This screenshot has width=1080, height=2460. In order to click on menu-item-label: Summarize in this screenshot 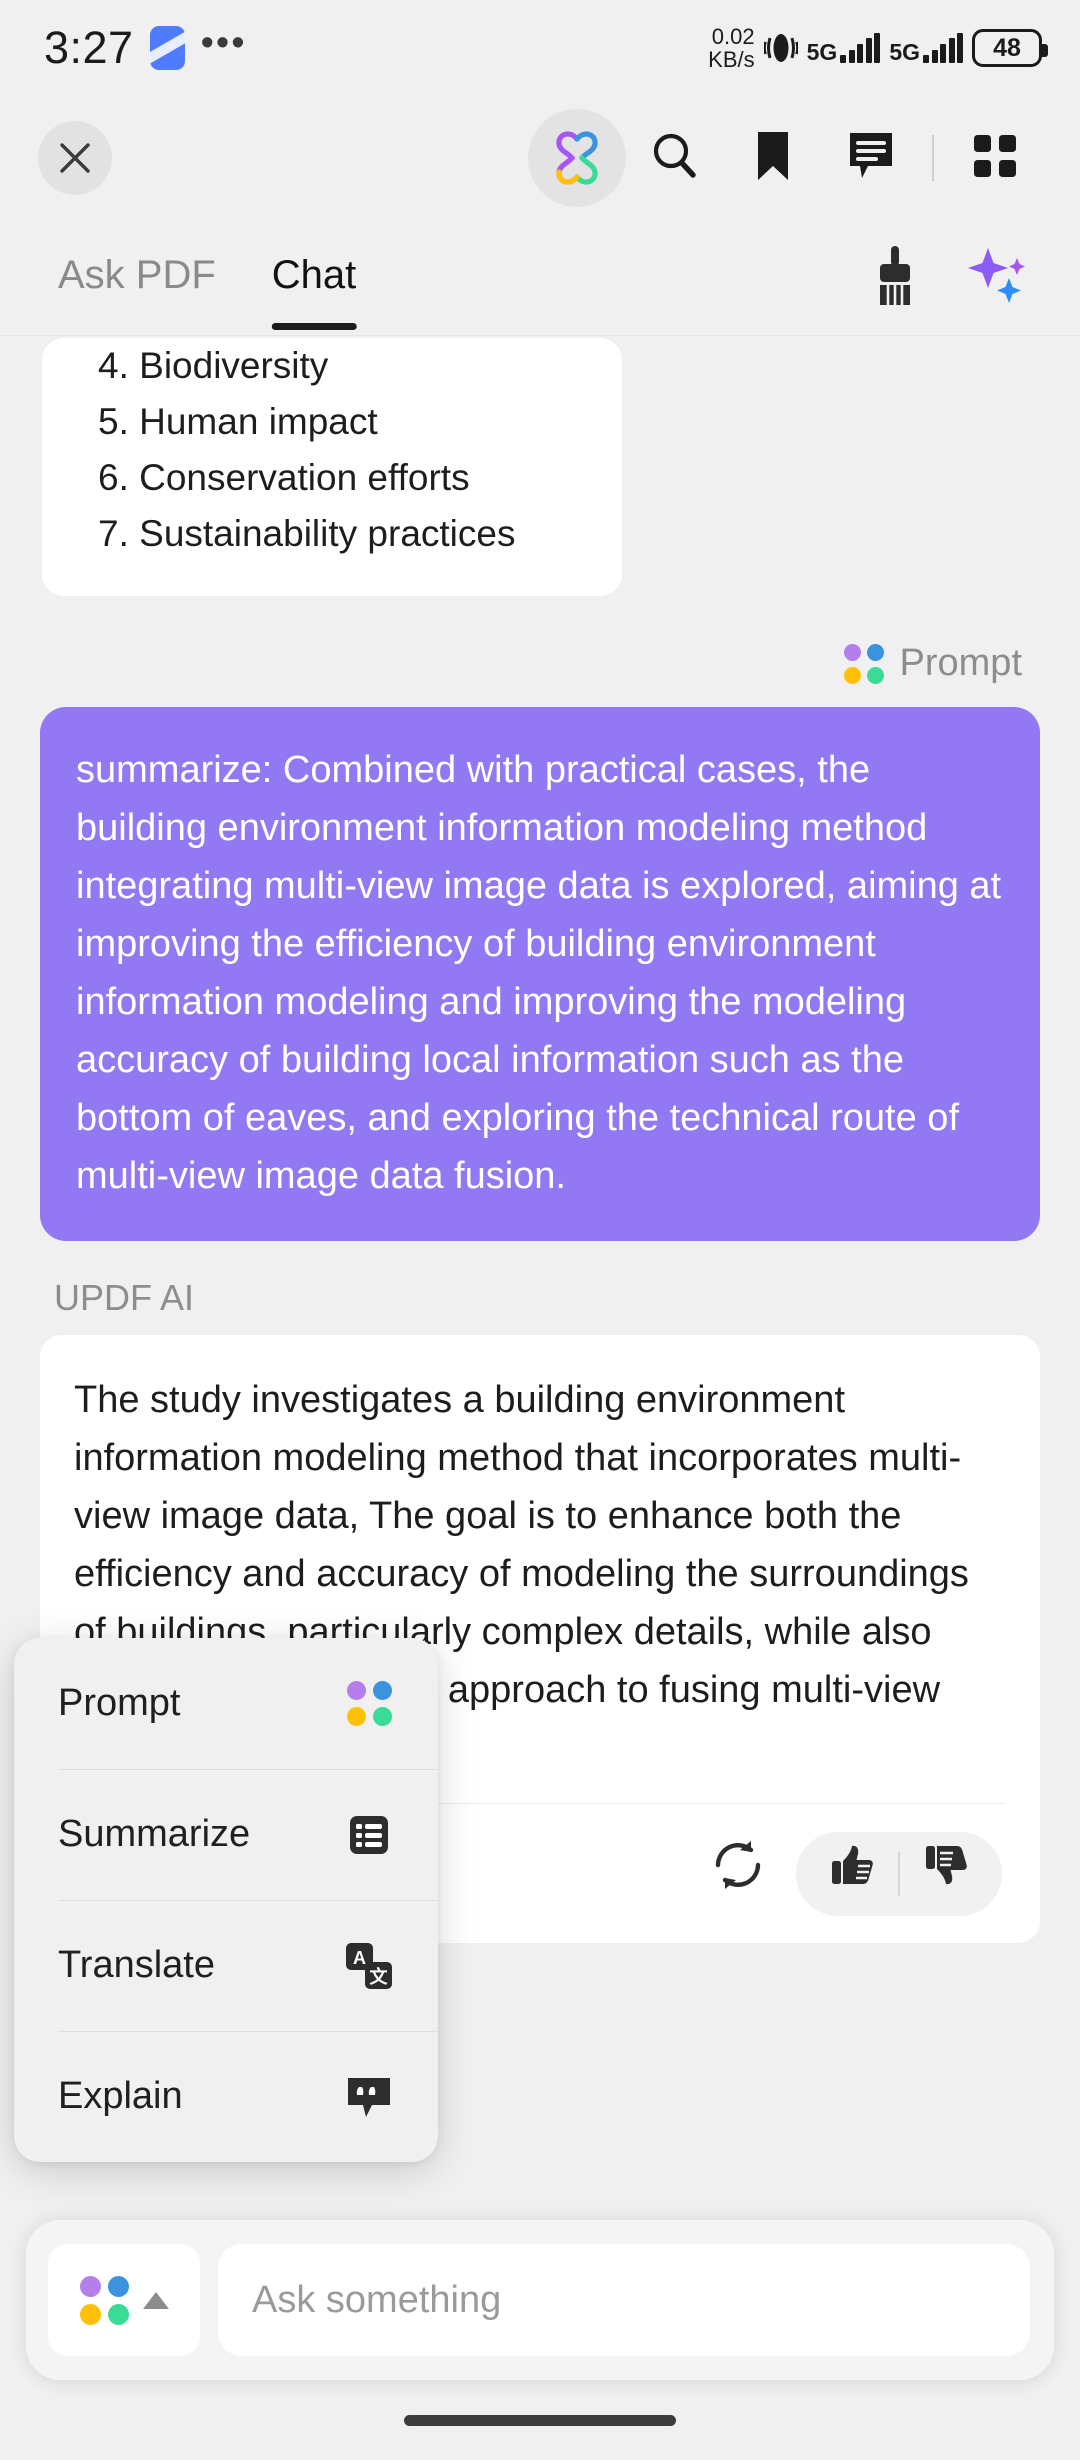, I will do `click(154, 1834)`.